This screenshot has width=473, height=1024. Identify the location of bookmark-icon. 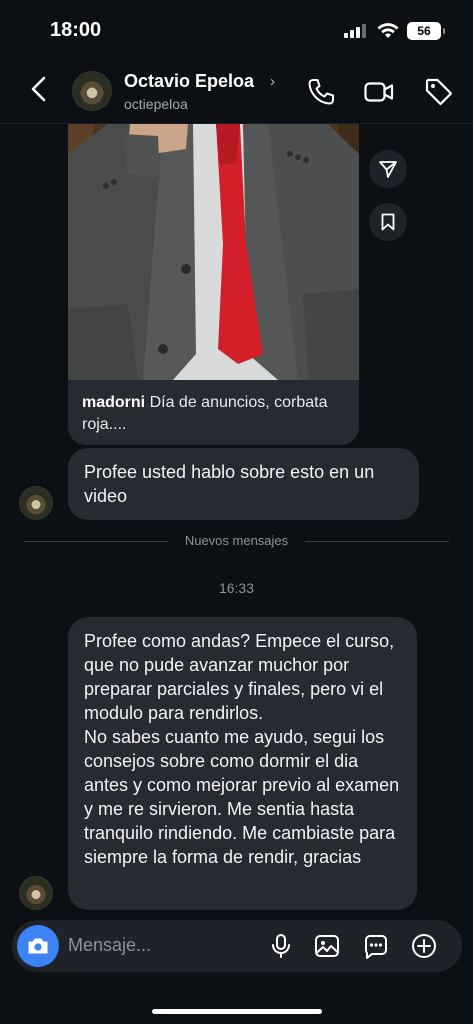
(388, 222).